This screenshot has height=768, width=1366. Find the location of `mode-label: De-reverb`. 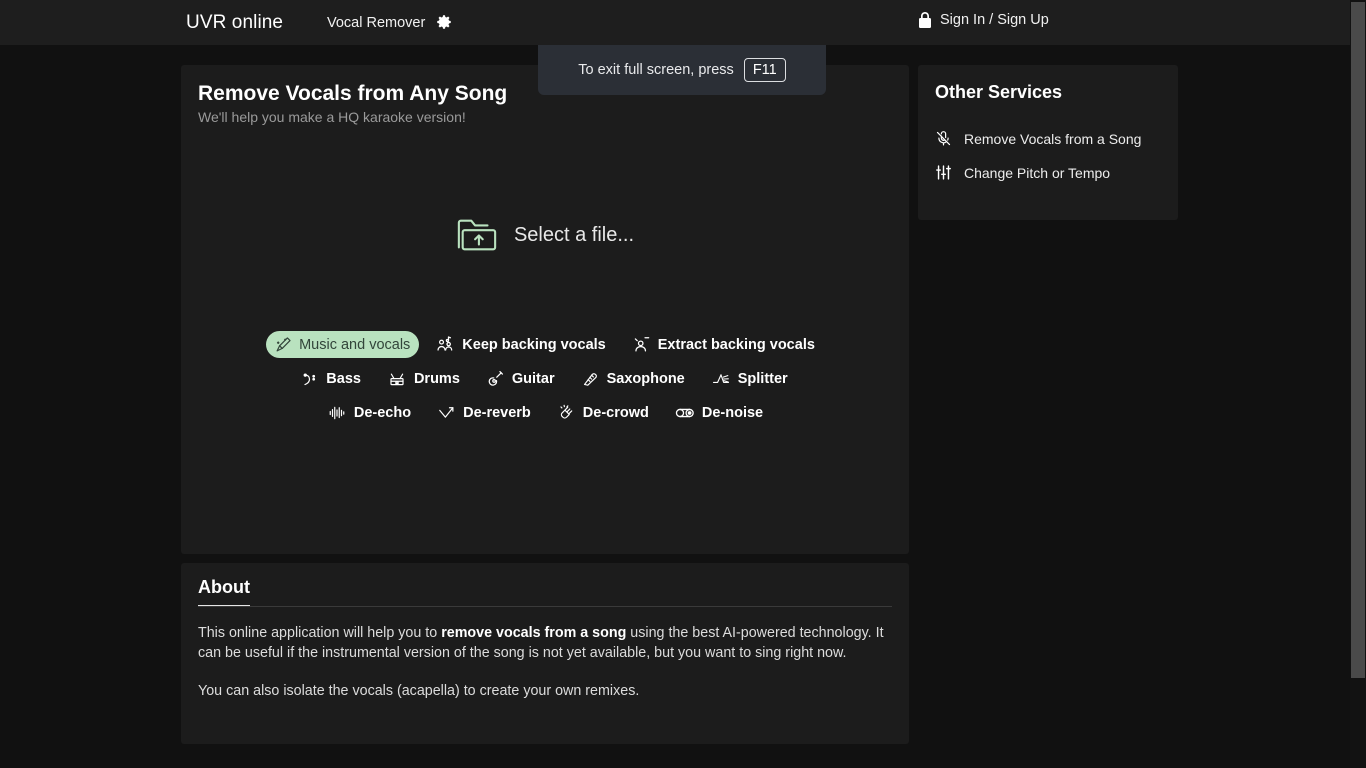

mode-label: De-reverb is located at coordinates (497, 412).